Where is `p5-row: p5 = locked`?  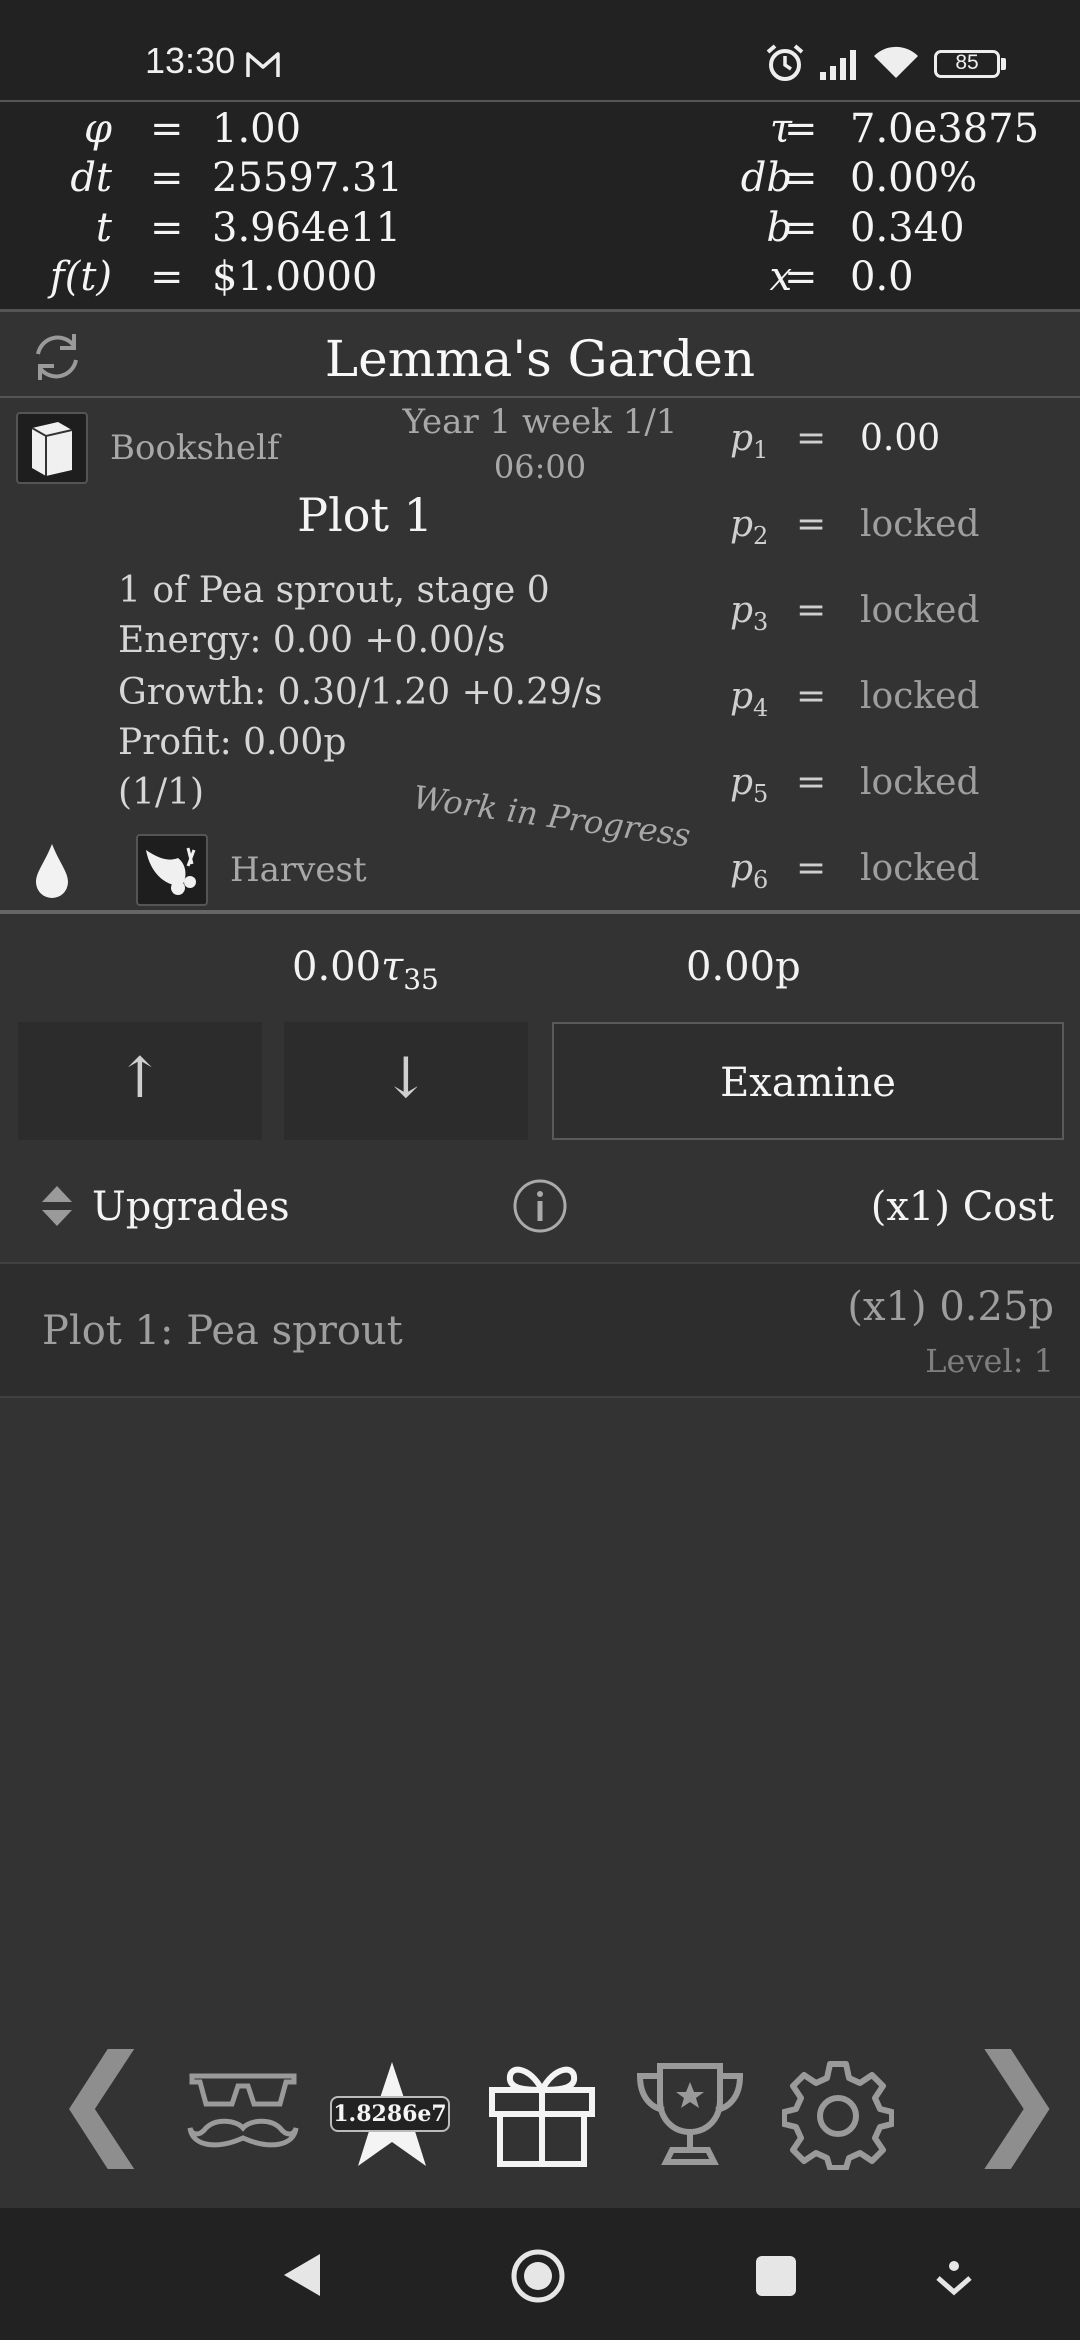 p5-row: p5 = locked is located at coordinates (900, 790).